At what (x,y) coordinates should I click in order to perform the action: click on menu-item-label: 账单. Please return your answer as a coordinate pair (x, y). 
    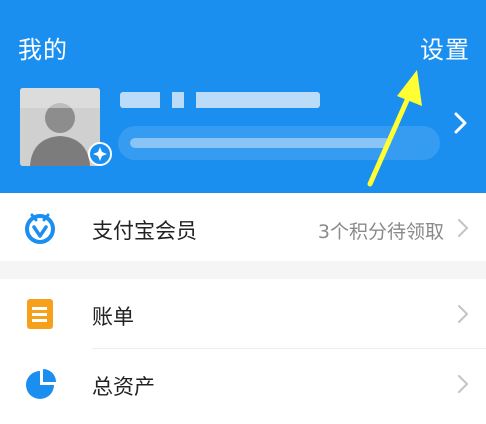
    Looking at the image, I should click on (113, 317).